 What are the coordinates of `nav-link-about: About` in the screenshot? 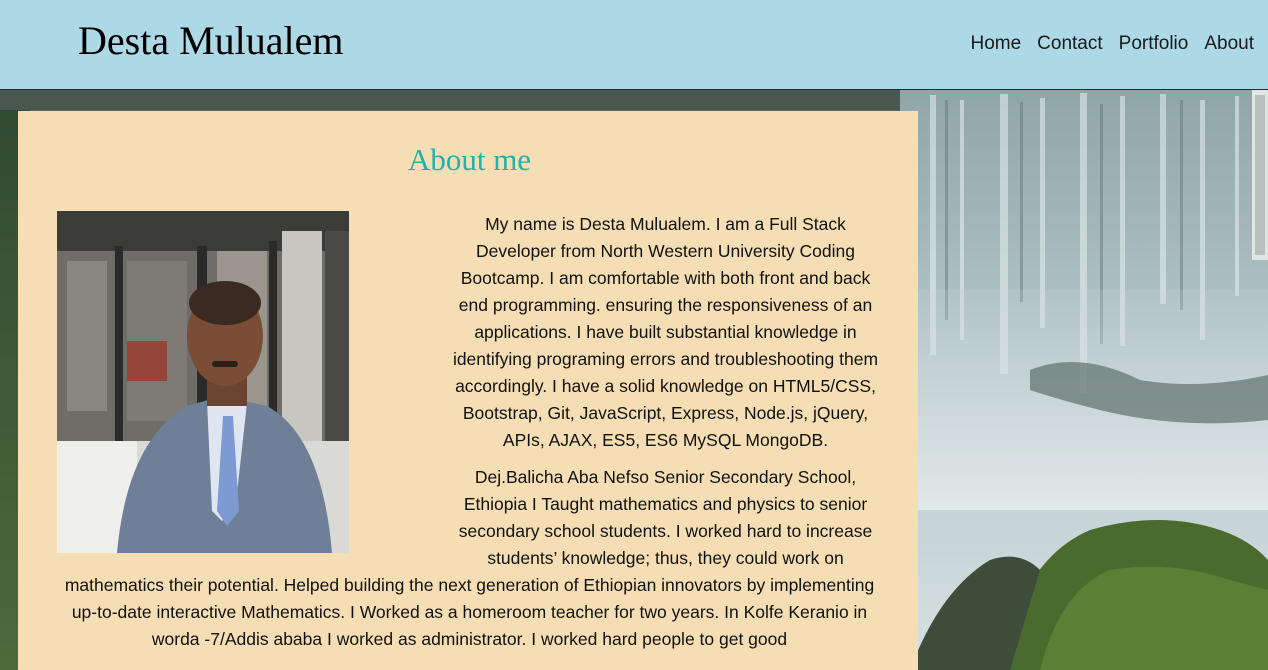 It's located at (1229, 44).